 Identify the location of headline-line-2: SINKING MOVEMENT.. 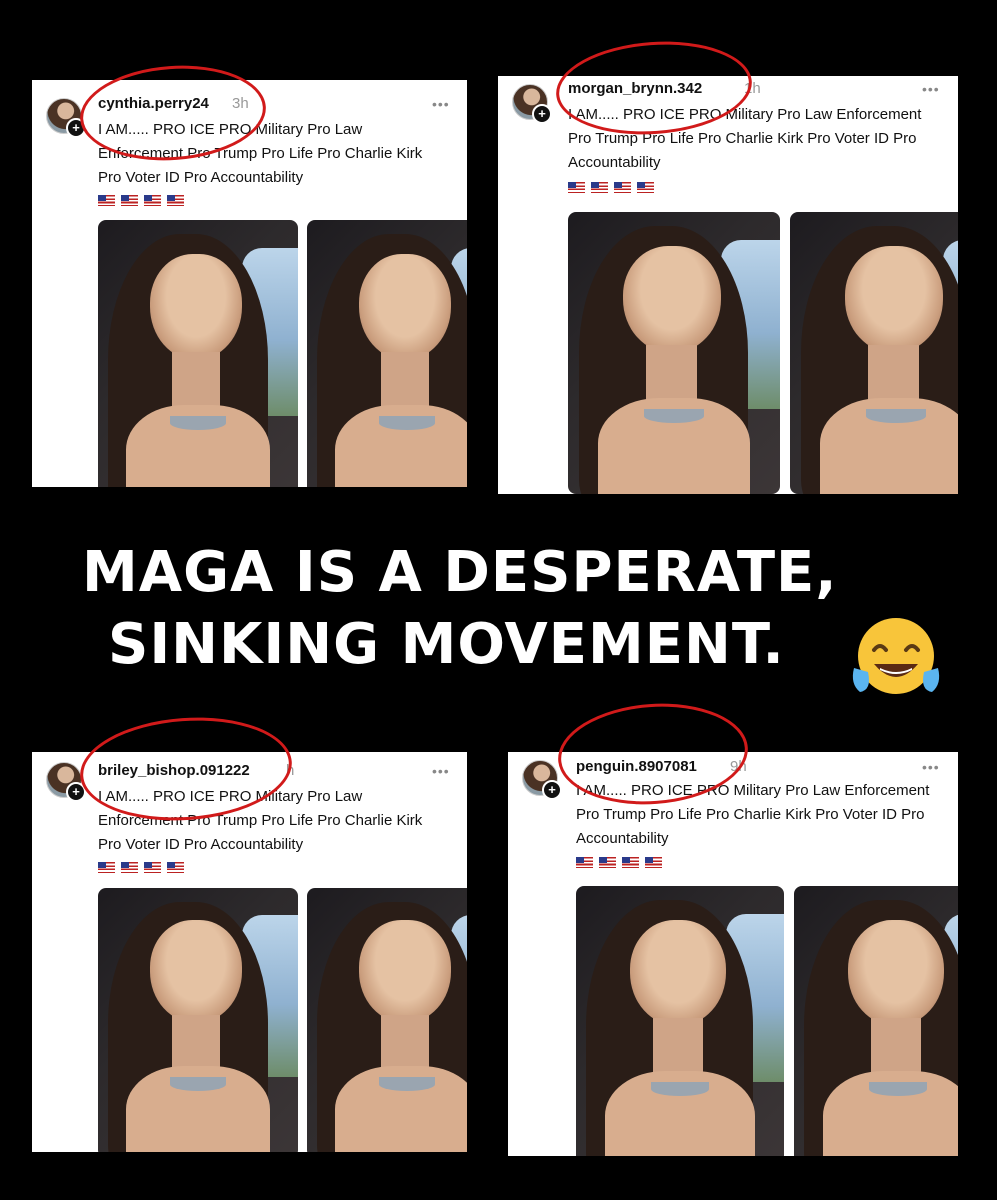
(446, 644).